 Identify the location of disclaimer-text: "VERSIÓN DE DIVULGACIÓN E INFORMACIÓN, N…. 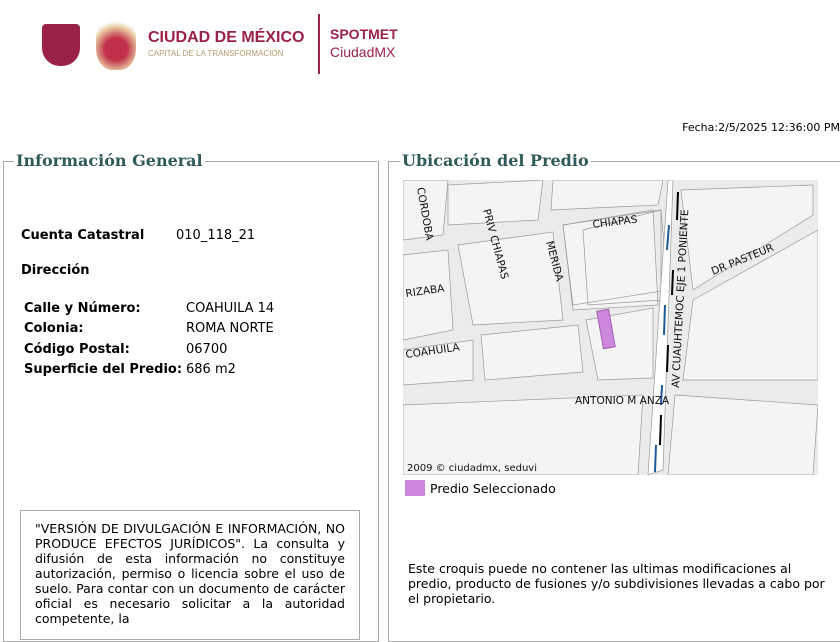
(190, 575).